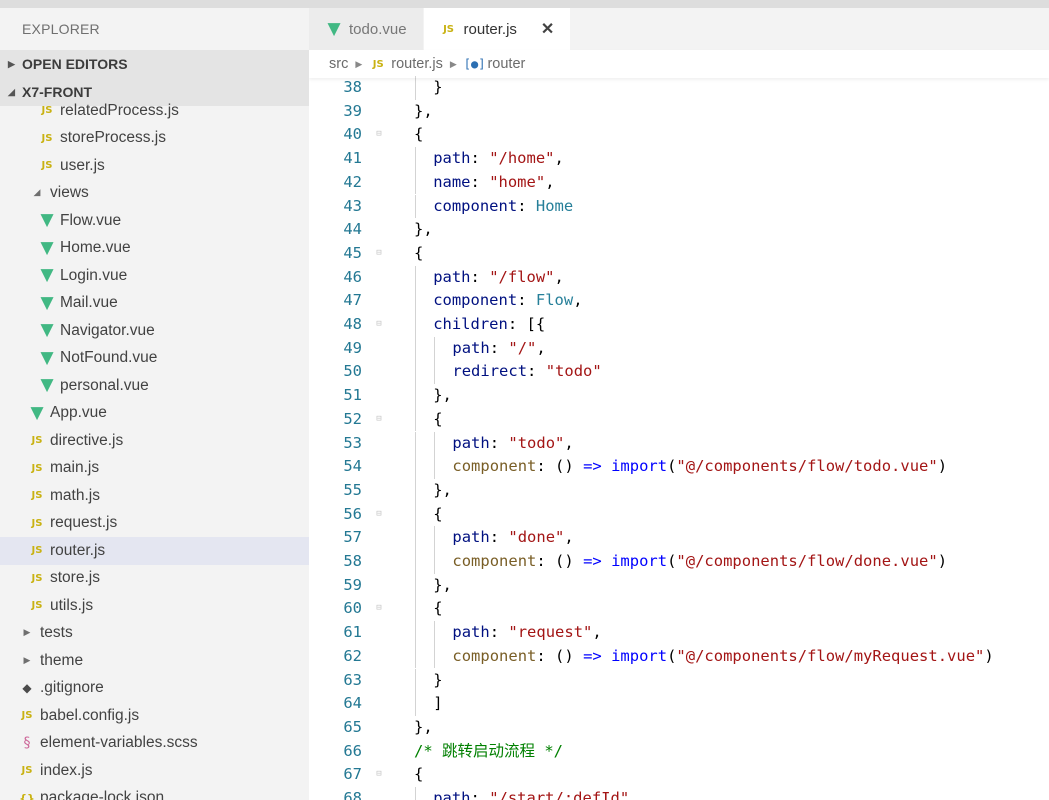 The image size is (1049, 800). Describe the element at coordinates (154, 221) in the screenshot. I see `file-Flow-vue: ▼ Flow.vue` at that location.